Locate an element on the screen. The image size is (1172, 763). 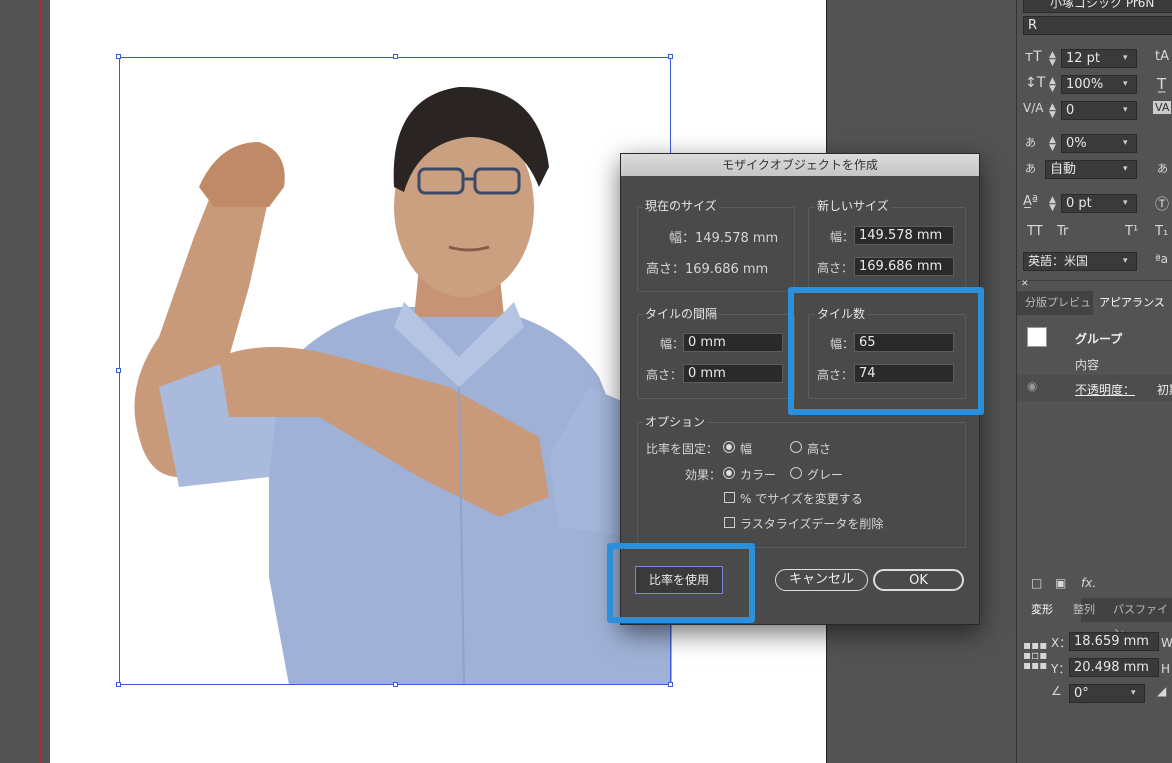
constrain-label: 比率を固定： is located at coordinates (682, 449).